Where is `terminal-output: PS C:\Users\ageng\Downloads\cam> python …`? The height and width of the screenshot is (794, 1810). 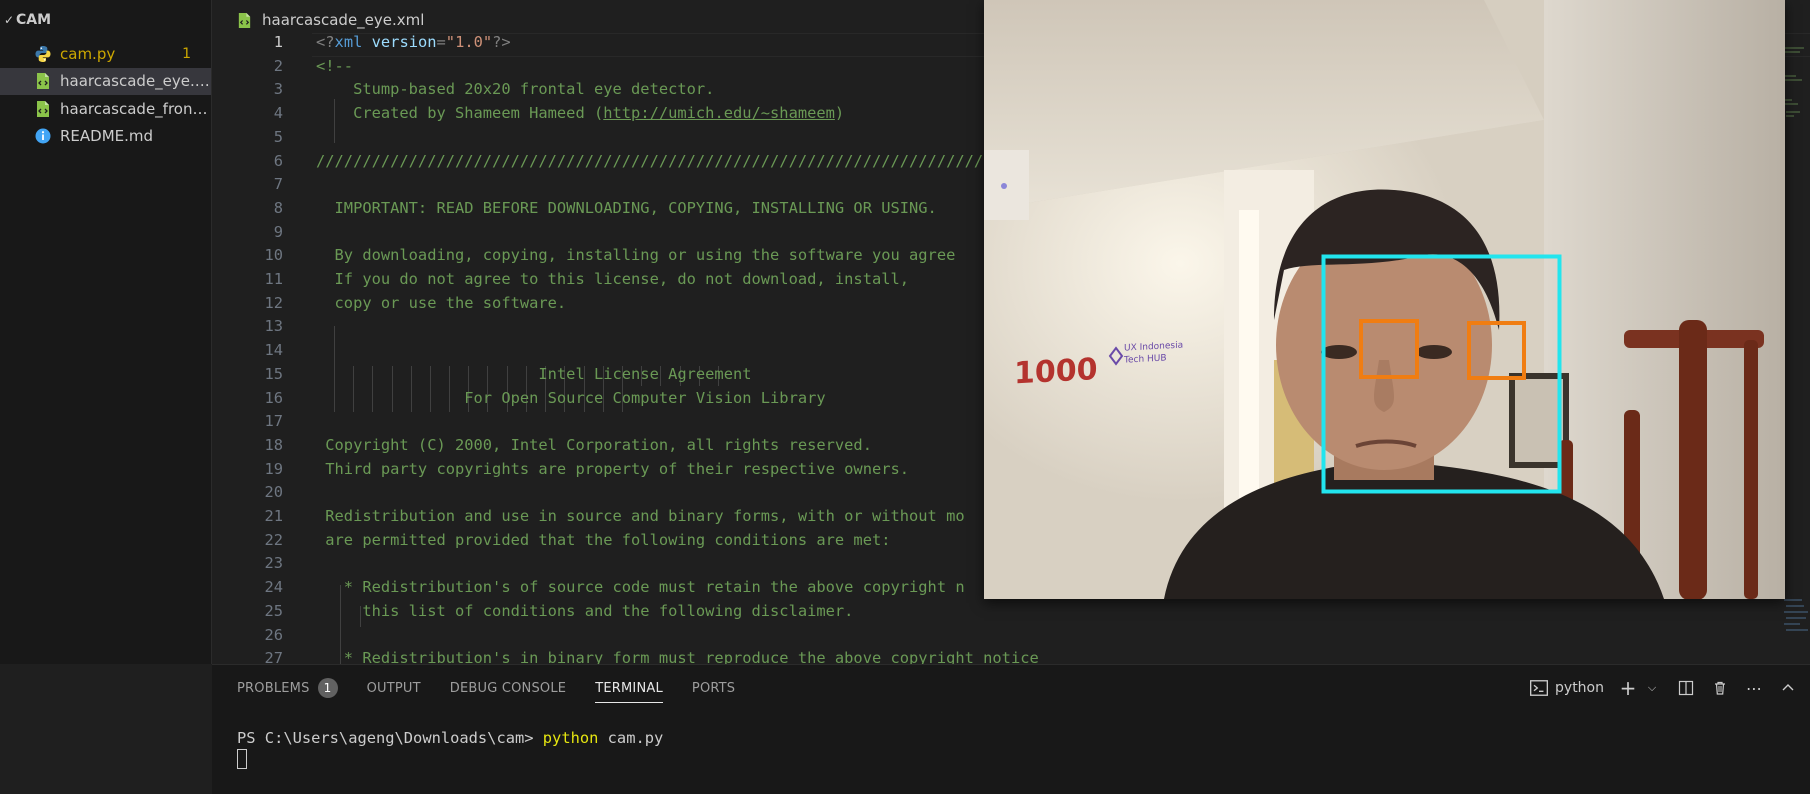
terminal-output: PS C:\Users\ageng\Downloads\cam> python … is located at coordinates (1011, 740).